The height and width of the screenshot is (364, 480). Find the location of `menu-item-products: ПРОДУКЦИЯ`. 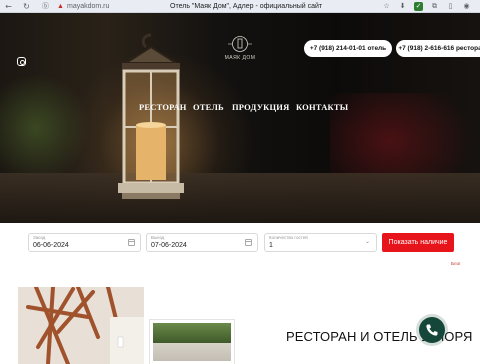

menu-item-products: ПРОДУКЦИЯ is located at coordinates (260, 107).